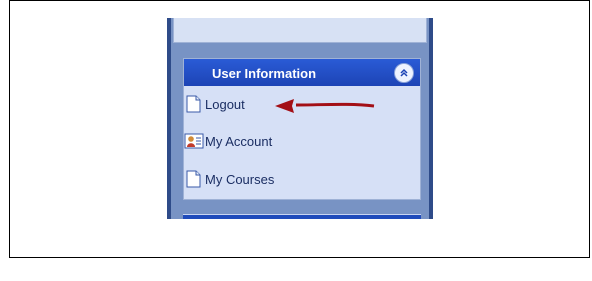 Image resolution: width=592 pixels, height=281 pixels. Describe the element at coordinates (302, 216) in the screenshot. I see `next-panel-header` at that location.